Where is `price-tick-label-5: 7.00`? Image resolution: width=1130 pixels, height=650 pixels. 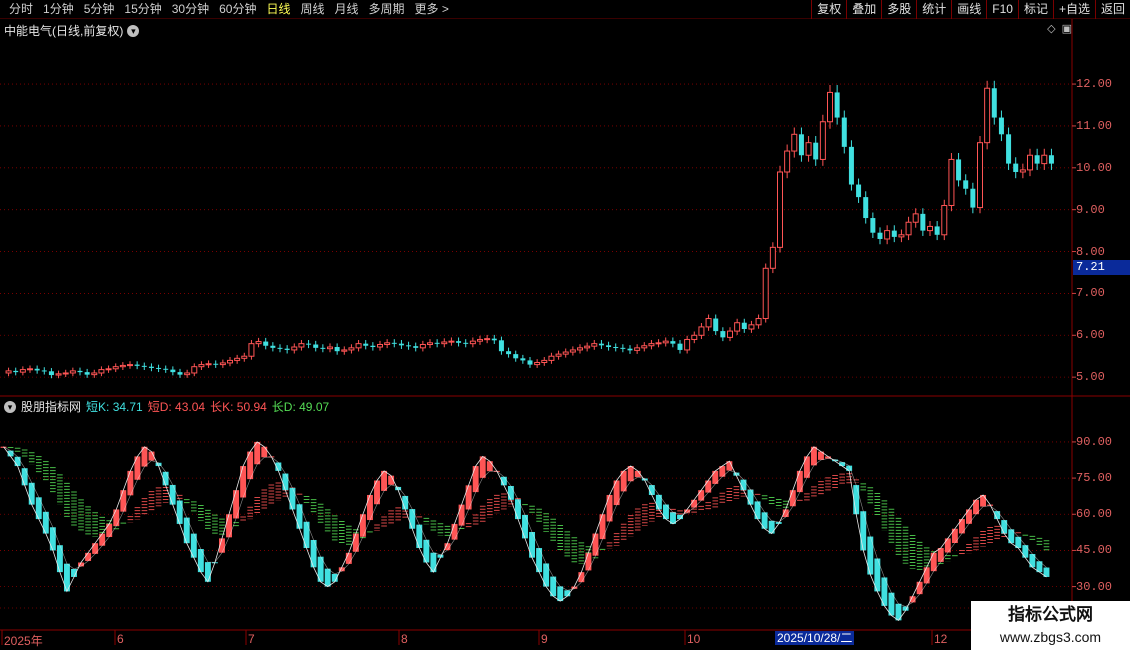
price-tick-label-5: 7.00 is located at coordinates (1090, 293).